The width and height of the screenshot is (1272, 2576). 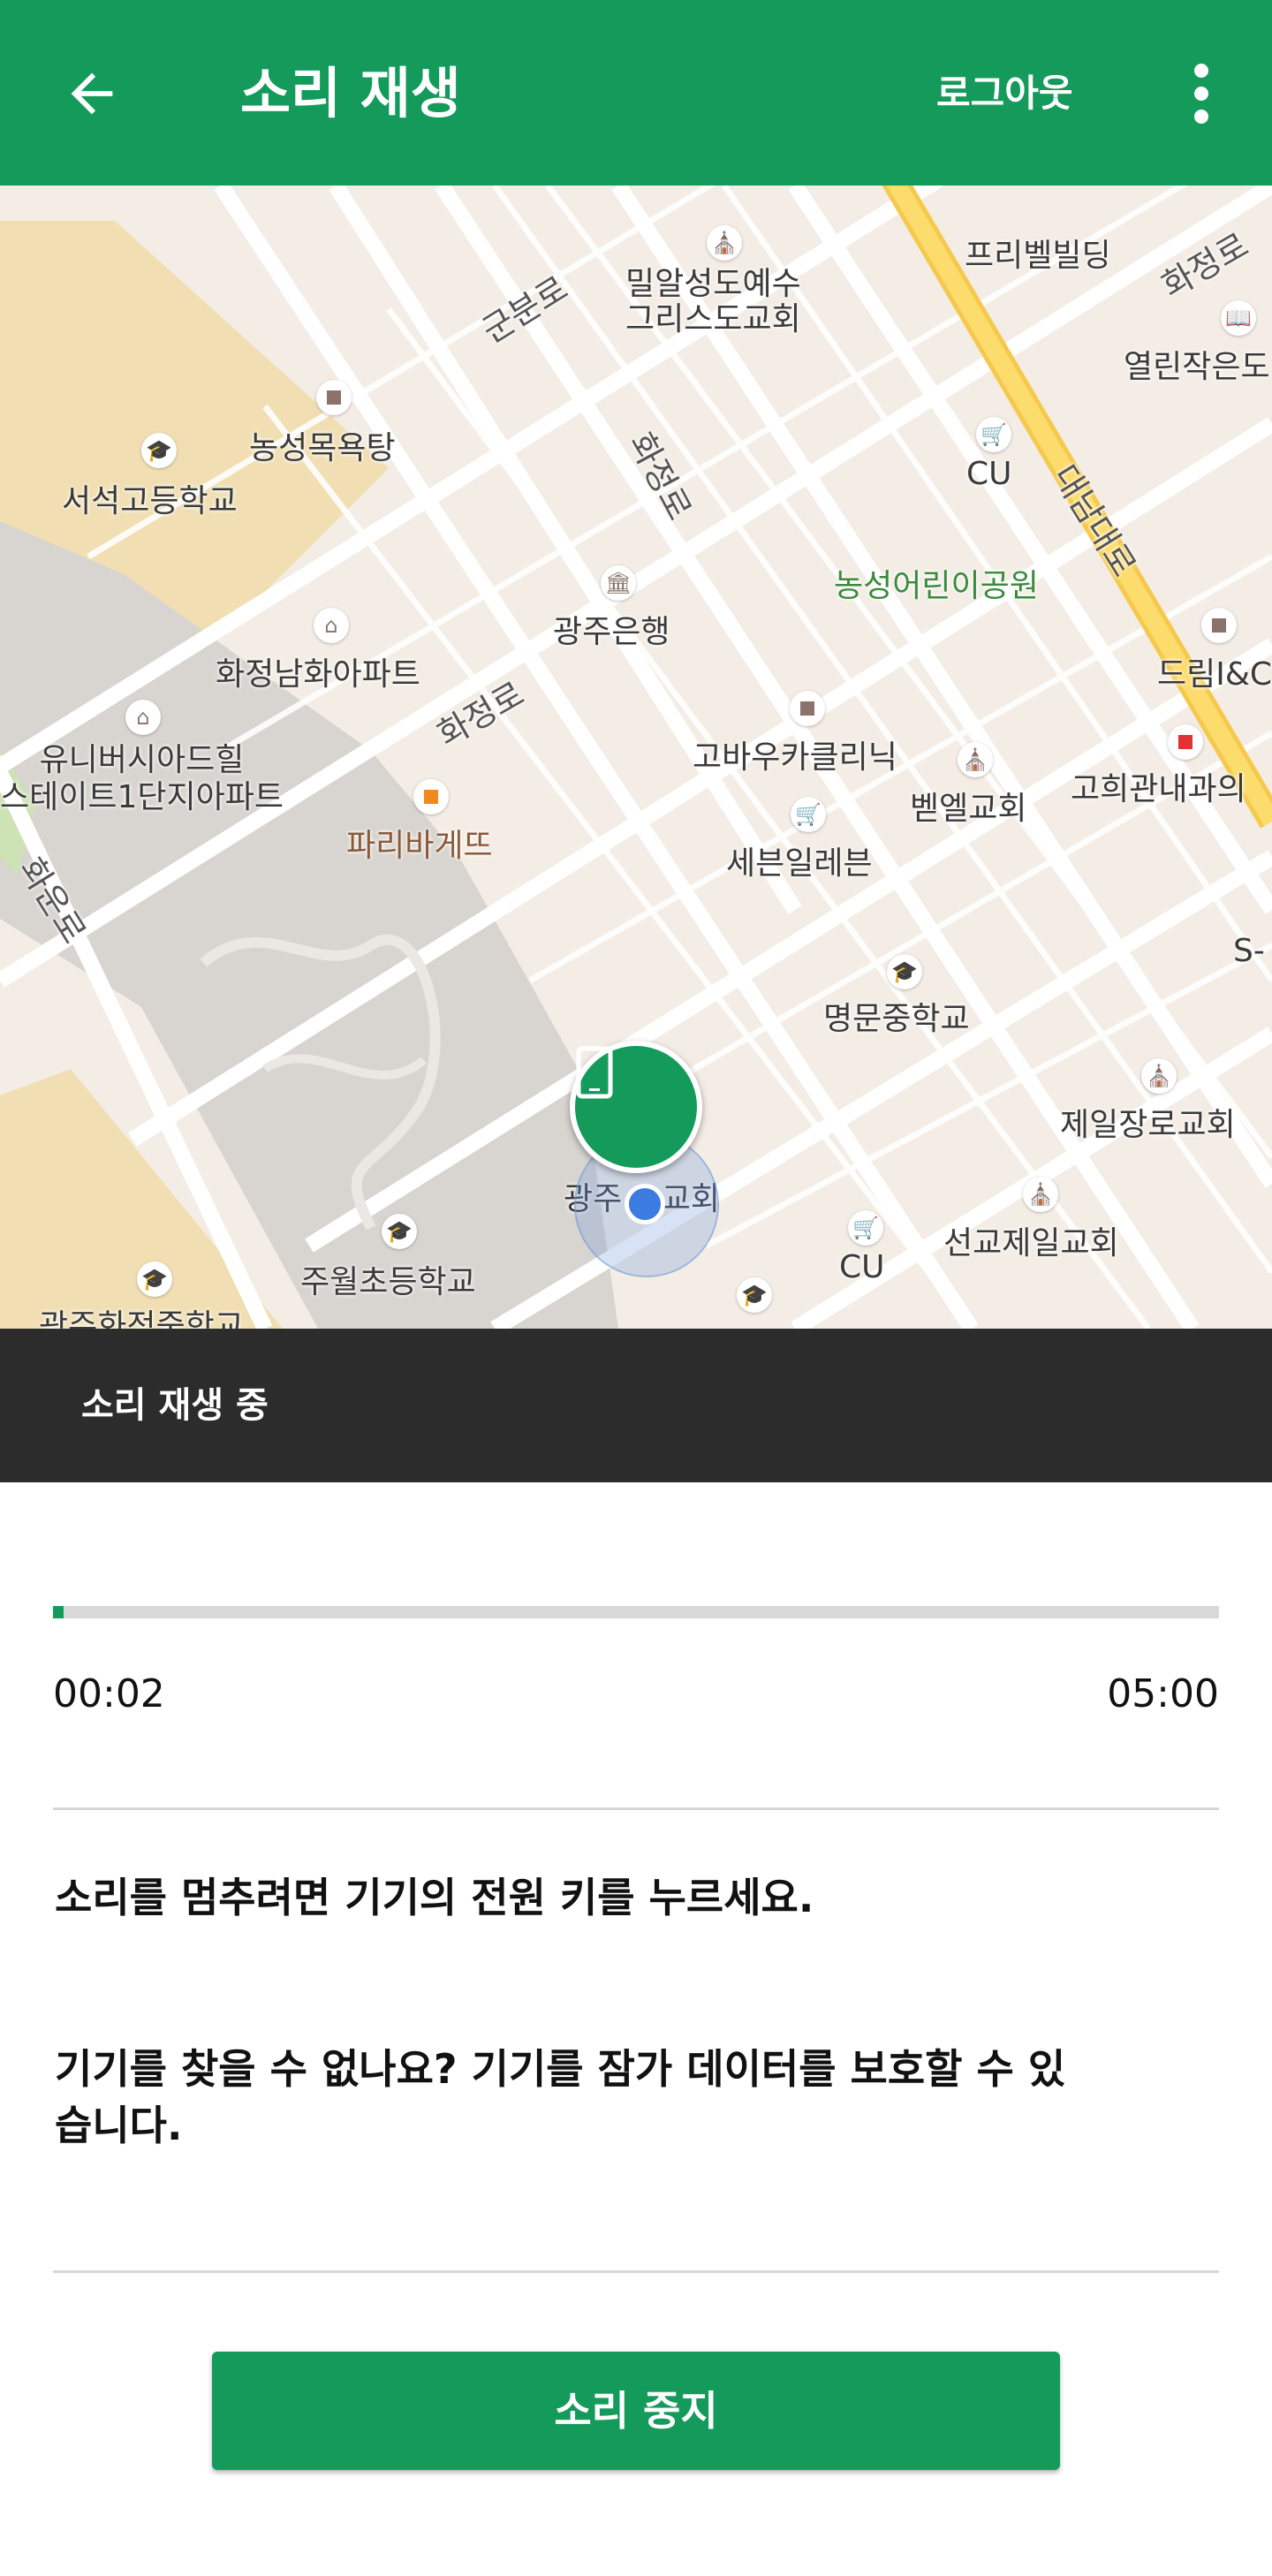 What do you see at coordinates (150, 501) in the screenshot?
I see `map-label: 서석고등학교` at bounding box center [150, 501].